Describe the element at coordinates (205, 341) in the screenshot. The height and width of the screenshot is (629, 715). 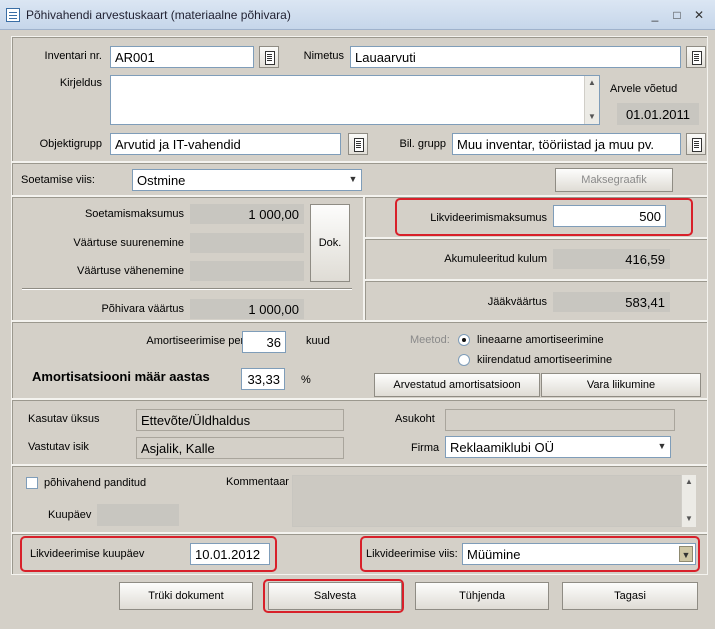
I see `periood-label: Amortiseerimise periood` at that location.